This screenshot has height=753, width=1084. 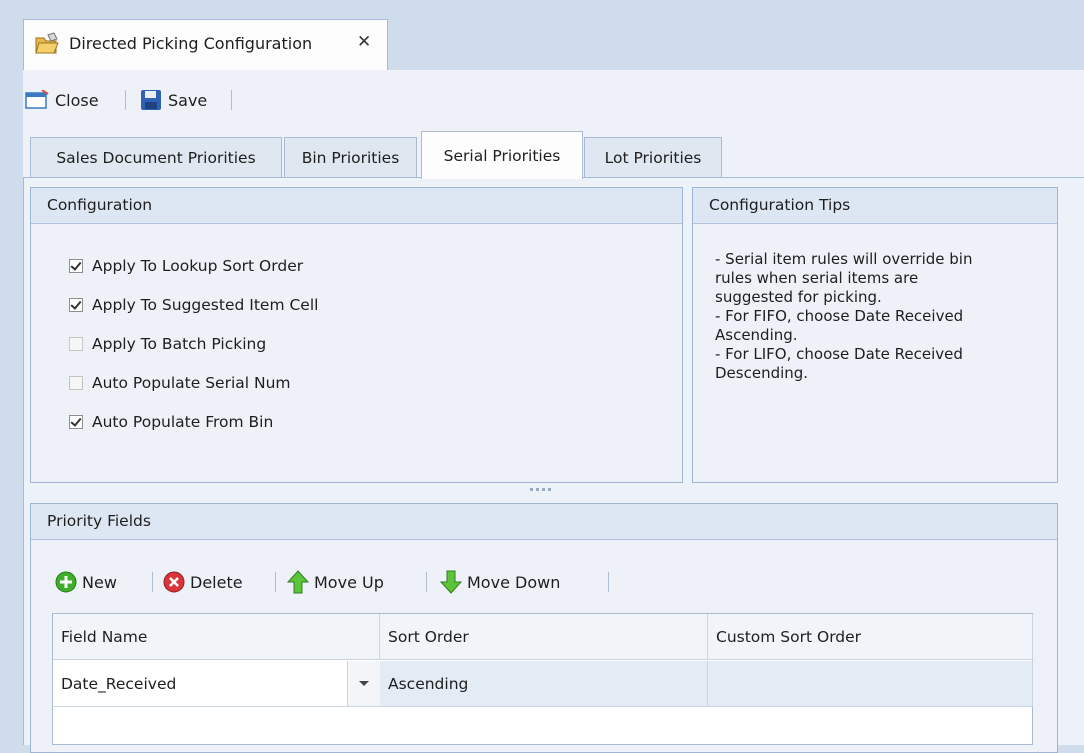 What do you see at coordinates (77, 100) in the screenshot?
I see `close-button-label: Close` at bounding box center [77, 100].